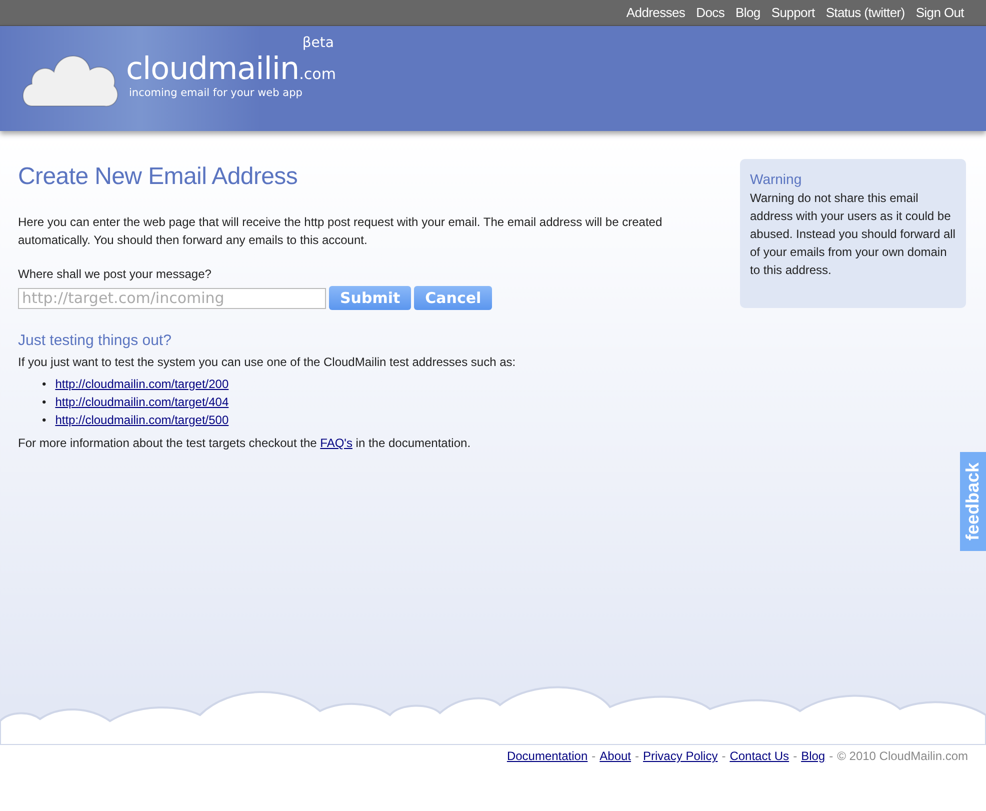  Describe the element at coordinates (142, 384) in the screenshot. I see `test-address-link: http://cloudmailin.com/target/200` at that location.